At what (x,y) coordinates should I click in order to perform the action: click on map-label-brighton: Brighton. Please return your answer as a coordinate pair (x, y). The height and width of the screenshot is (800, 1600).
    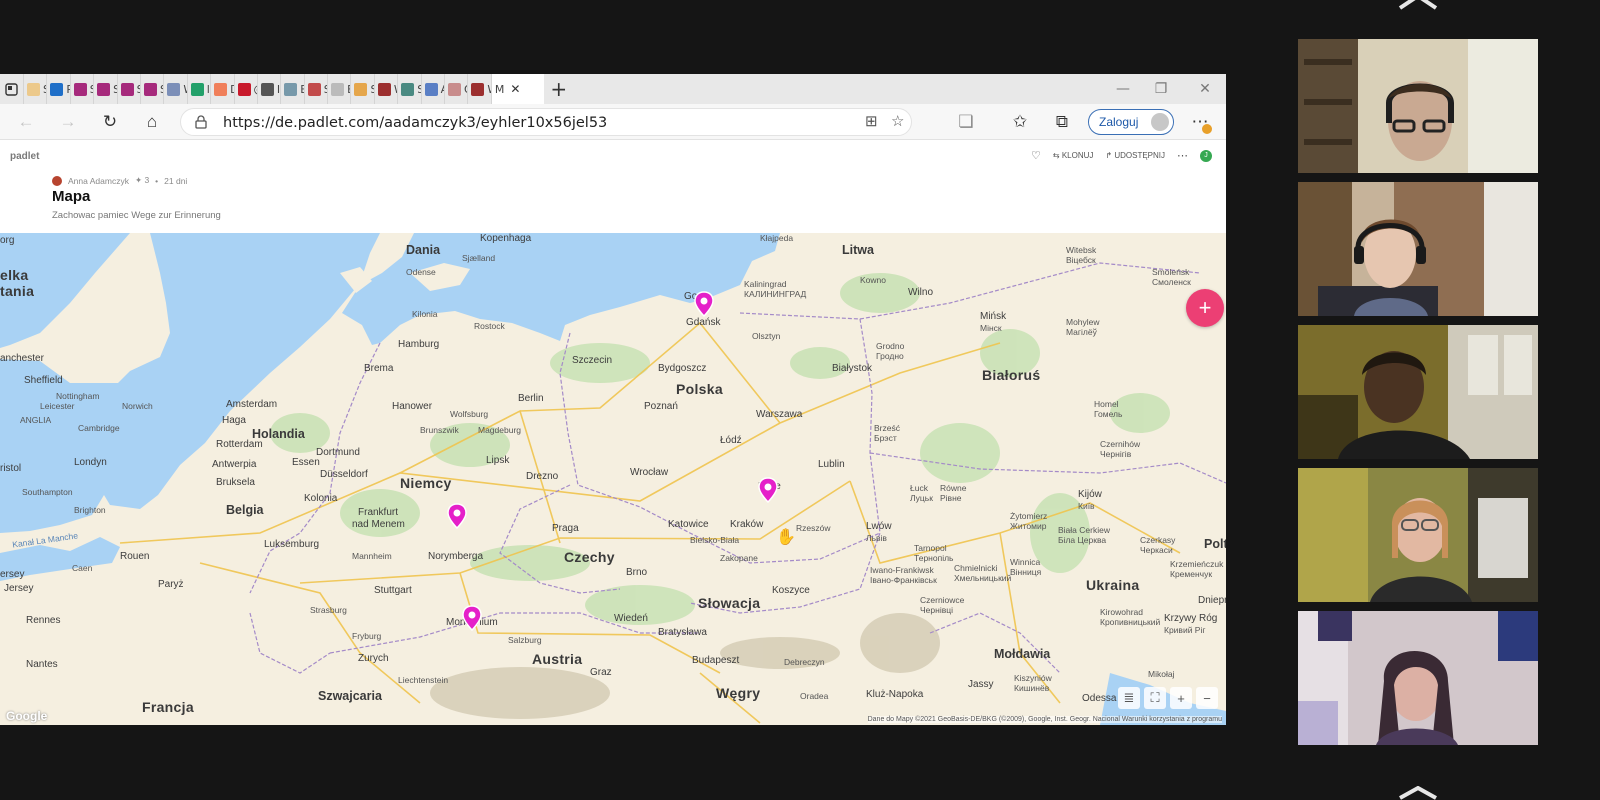
    Looking at the image, I should click on (90, 510).